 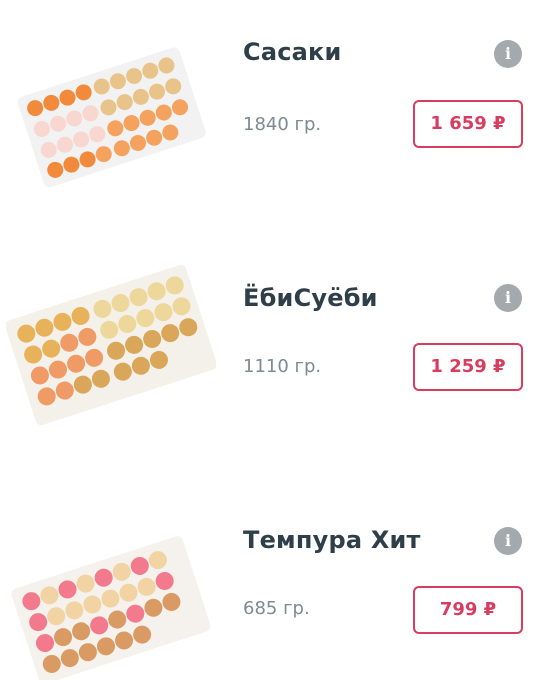 I want to click on product-weight: 1840 гр., so click(x=282, y=124).